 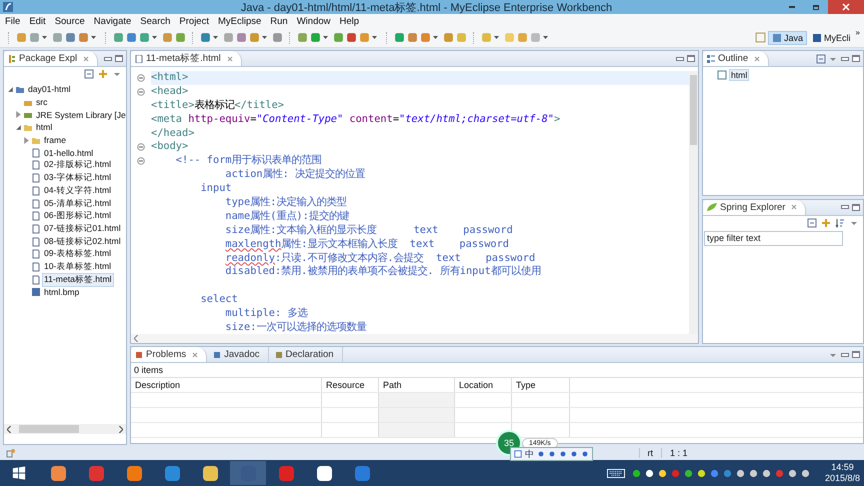 I want to click on tree-item: 07-链接标记01.html, so click(x=82, y=229).